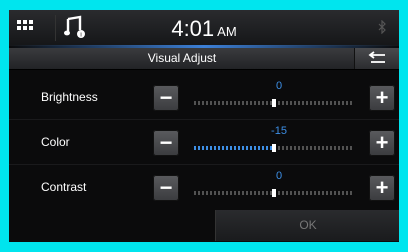 The width and height of the screenshot is (408, 252). Describe the element at coordinates (227, 31) in the screenshot. I see `clock-ampm: AM` at that location.